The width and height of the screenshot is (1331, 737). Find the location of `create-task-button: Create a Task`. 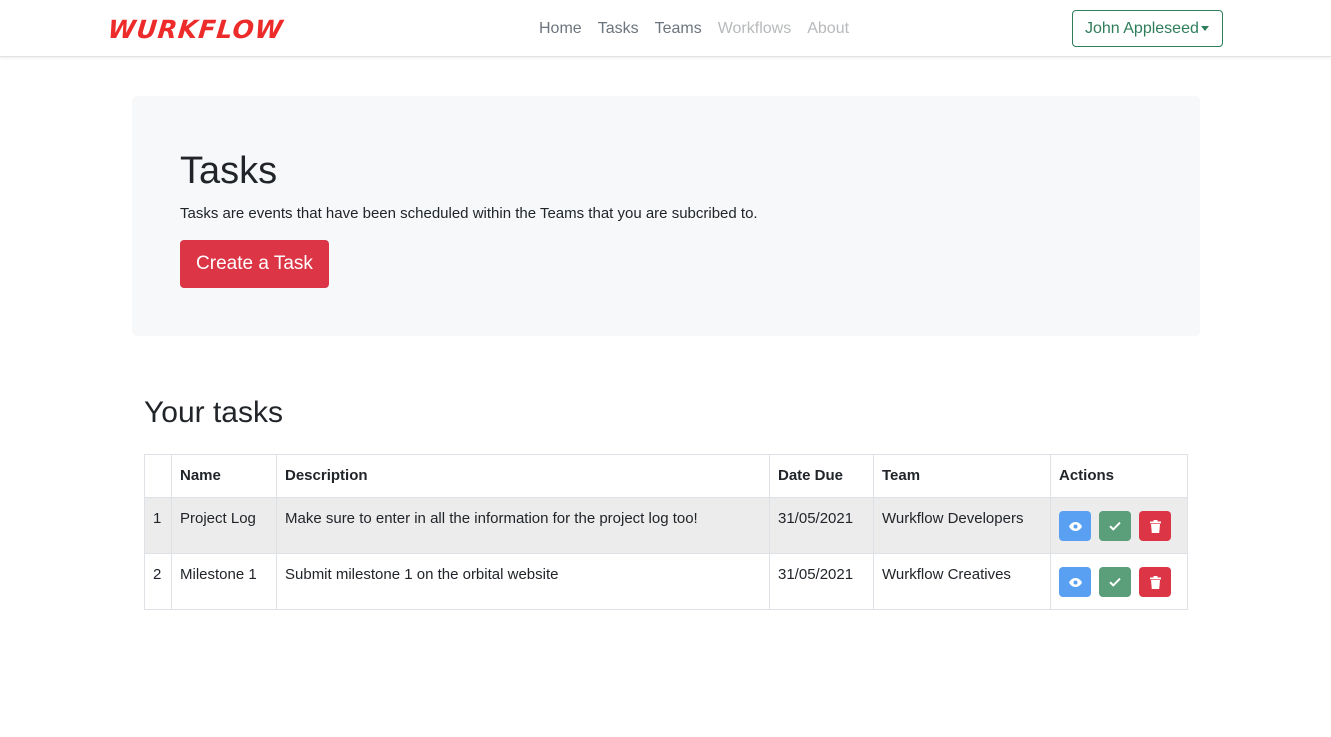

create-task-button: Create a Task is located at coordinates (254, 264).